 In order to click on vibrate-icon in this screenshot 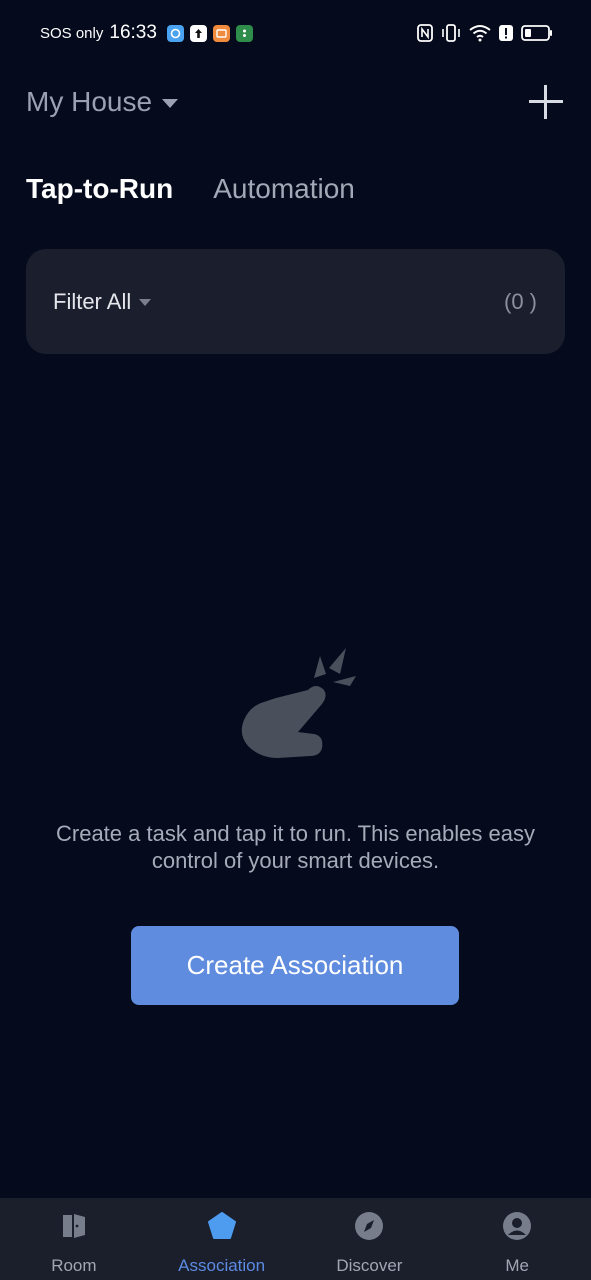, I will do `click(451, 33)`.